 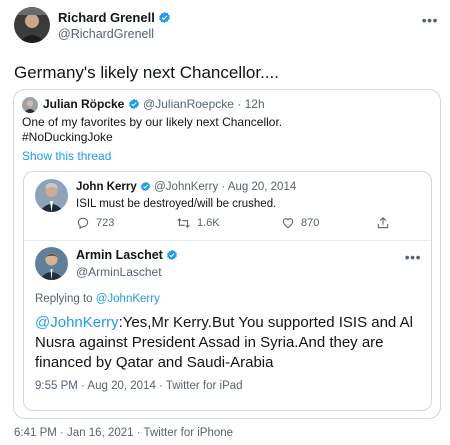 I want to click on avatar-armin-laschet, so click(x=51, y=263).